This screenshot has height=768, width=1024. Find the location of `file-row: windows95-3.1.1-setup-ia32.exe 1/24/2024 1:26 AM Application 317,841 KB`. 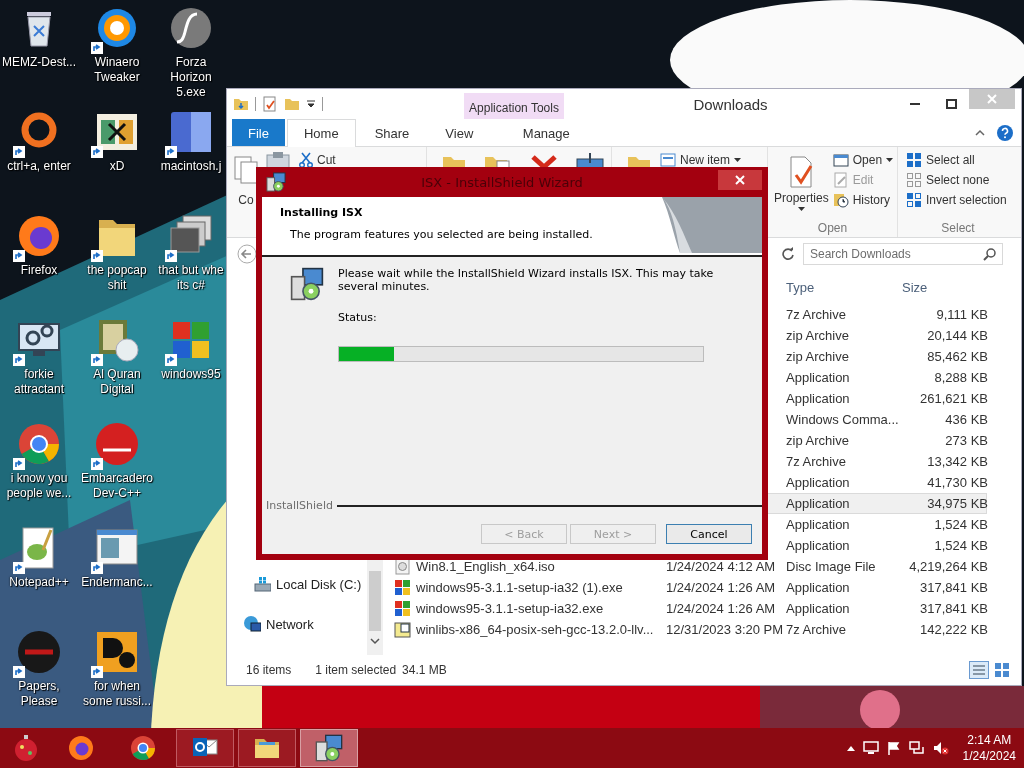

file-row: windows95-3.1.1-setup-ia32.exe 1/24/2024 1:26 AM Application 317,841 KB is located at coordinates (690, 608).